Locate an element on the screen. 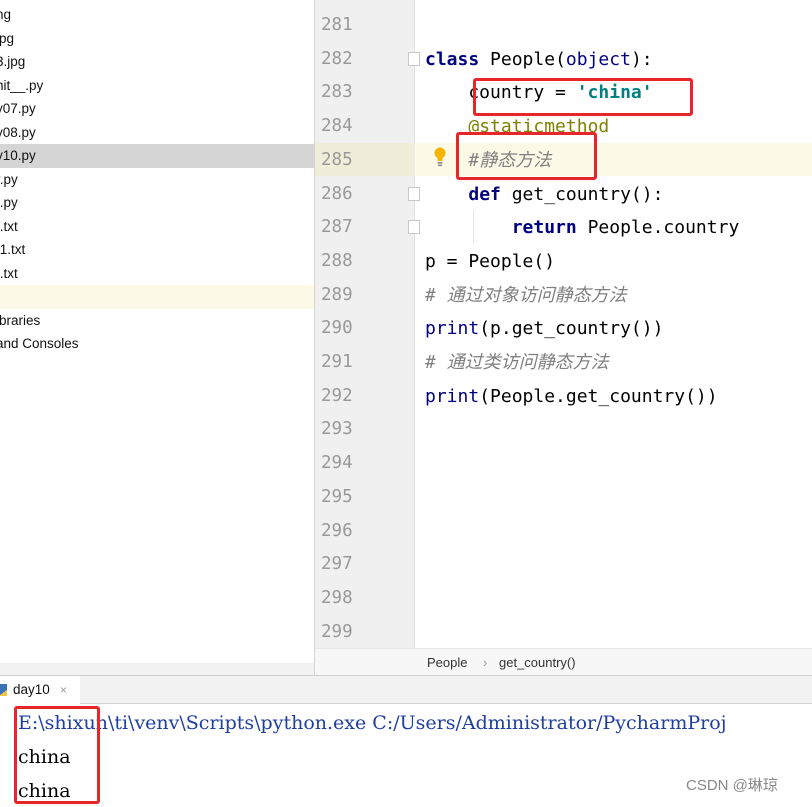 Image resolution: width=812 pixels, height=807 pixels. tree-item-label: nit__.py is located at coordinates (22, 85).